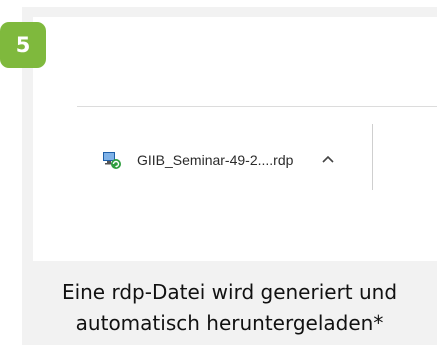  What do you see at coordinates (229, 292) in the screenshot?
I see `caption-line-1: Eine rdp-Datei wird generiert und` at bounding box center [229, 292].